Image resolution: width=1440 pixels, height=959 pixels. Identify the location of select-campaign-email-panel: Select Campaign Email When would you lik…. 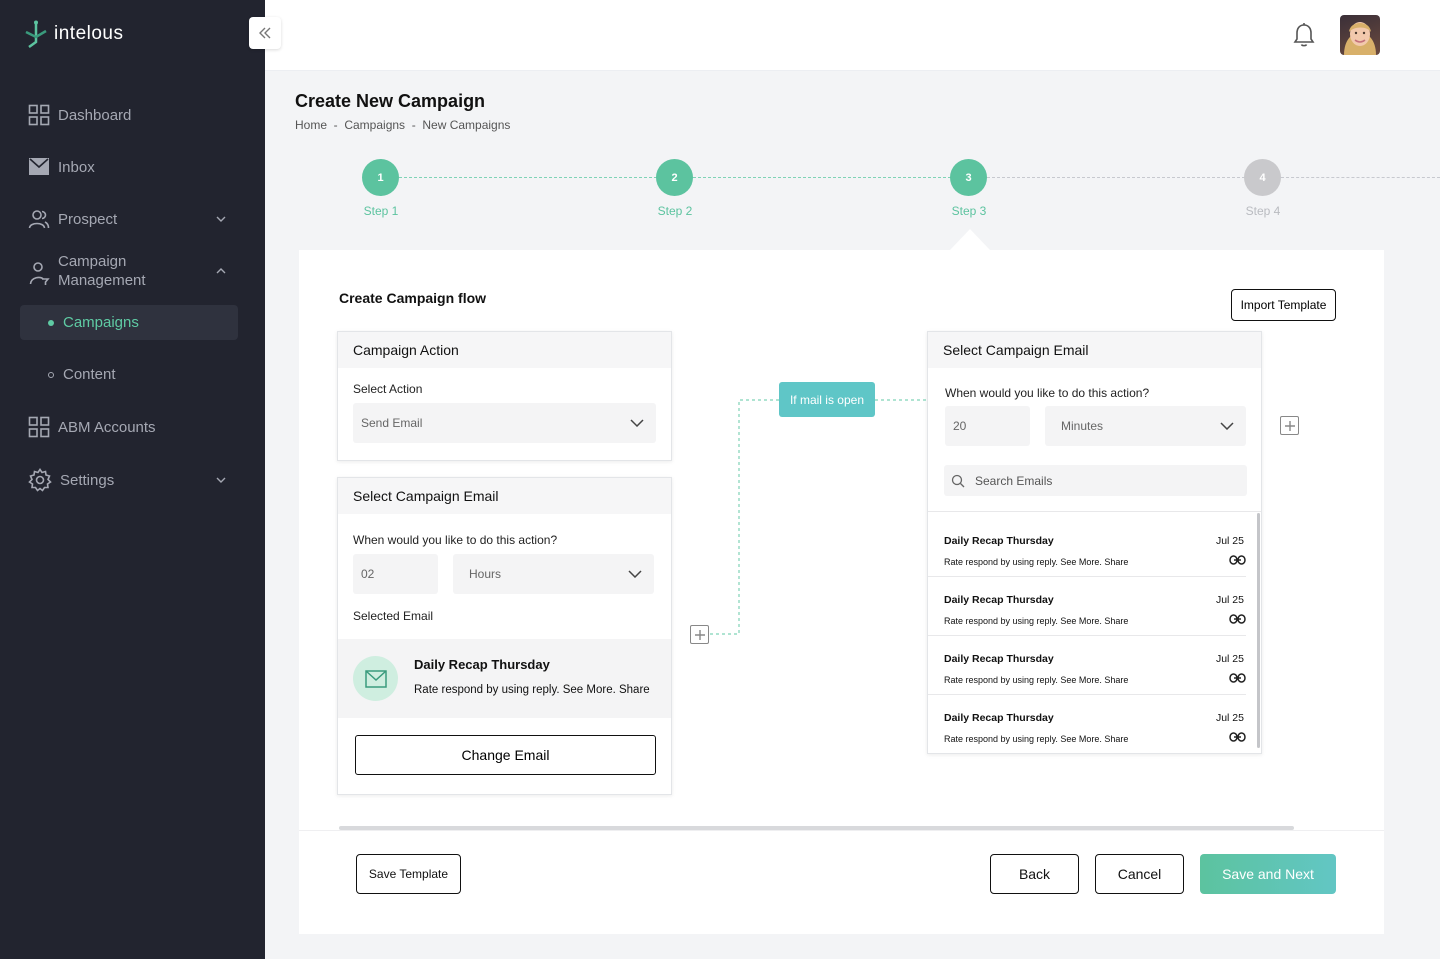
(504, 636).